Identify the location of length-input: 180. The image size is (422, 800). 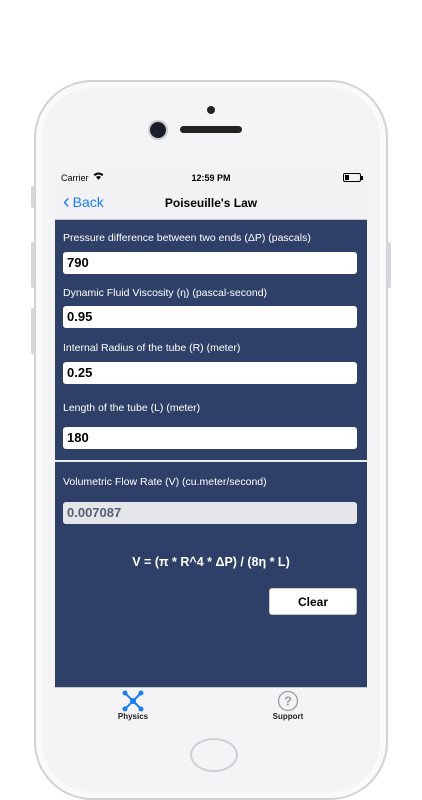
(210, 438).